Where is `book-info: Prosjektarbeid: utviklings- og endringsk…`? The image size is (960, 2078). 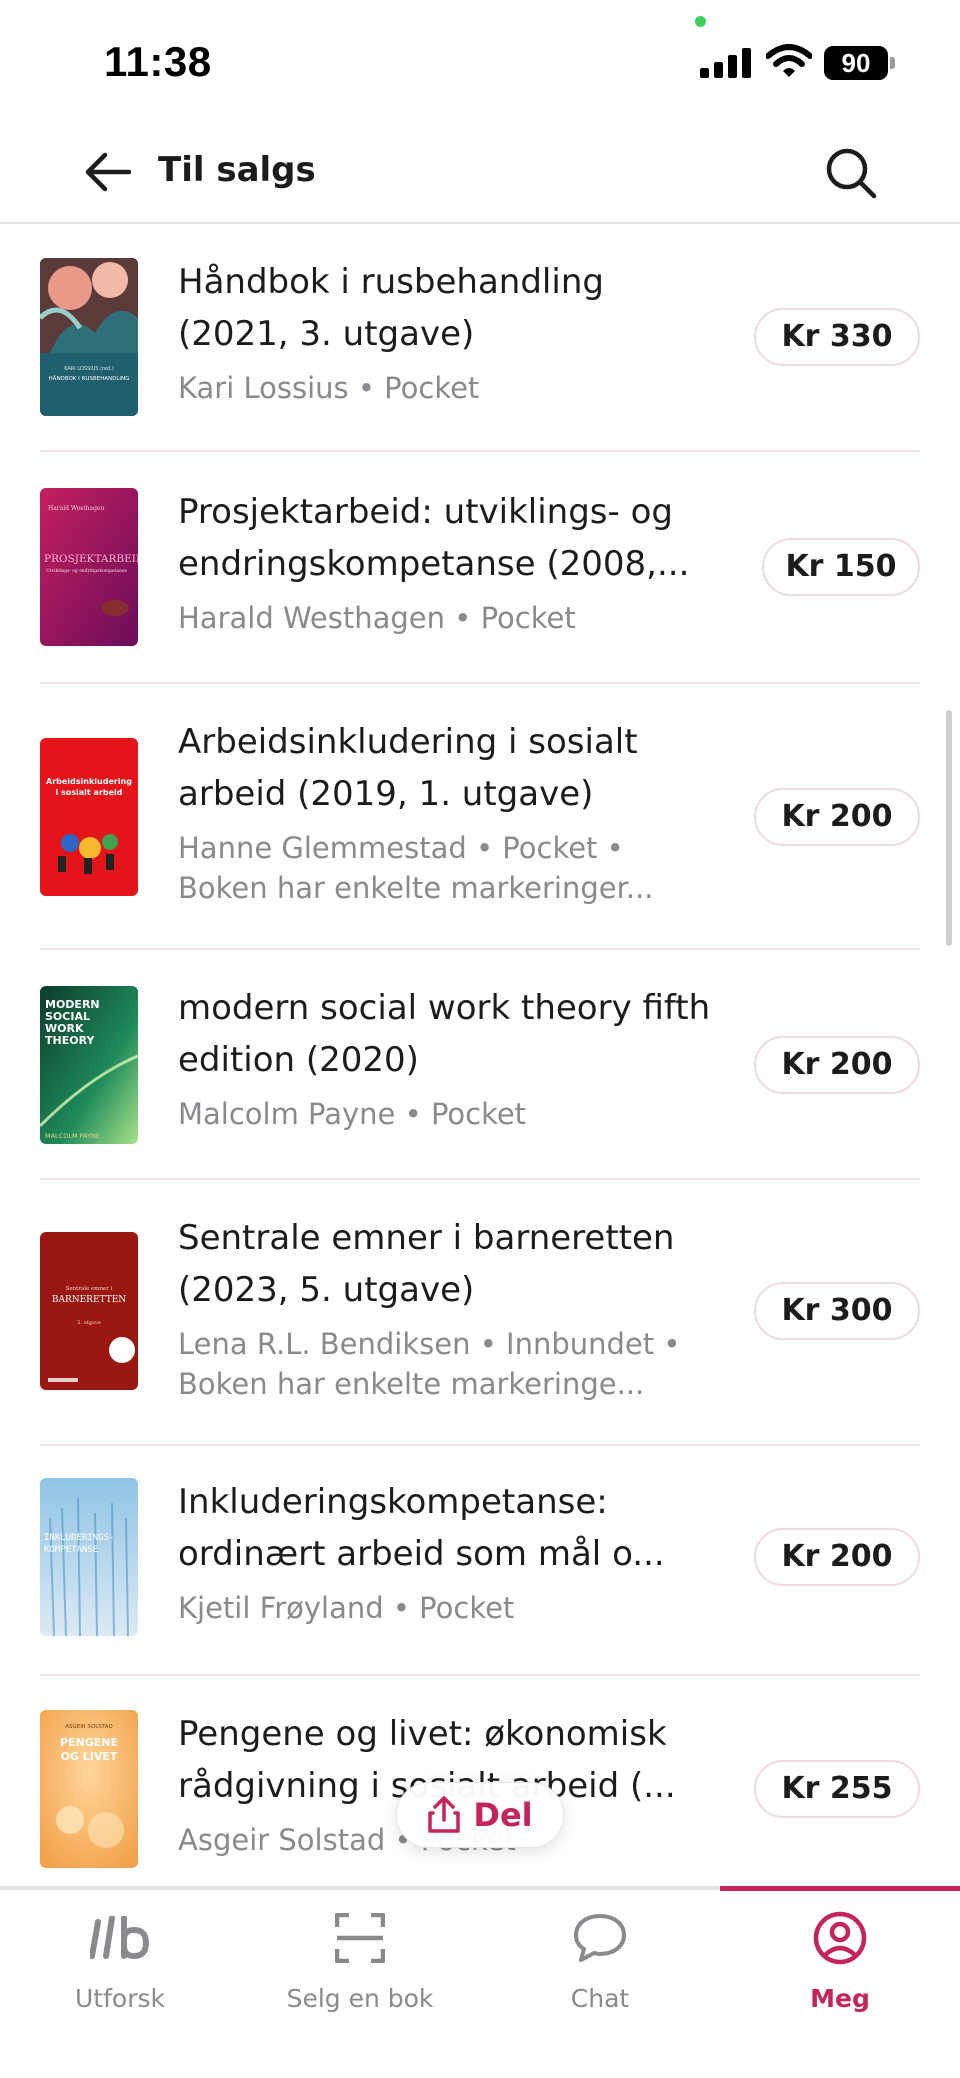 book-info: Prosjektarbeid: utviklings- og endringsk… is located at coordinates (448, 562).